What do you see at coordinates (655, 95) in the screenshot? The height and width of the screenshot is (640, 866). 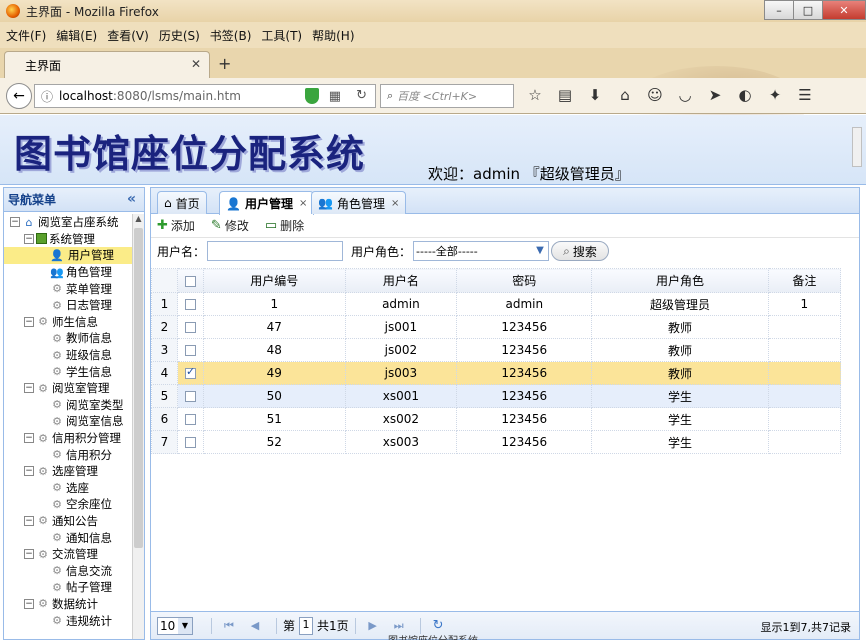 I see `emoji-icon: ☺` at bounding box center [655, 95].